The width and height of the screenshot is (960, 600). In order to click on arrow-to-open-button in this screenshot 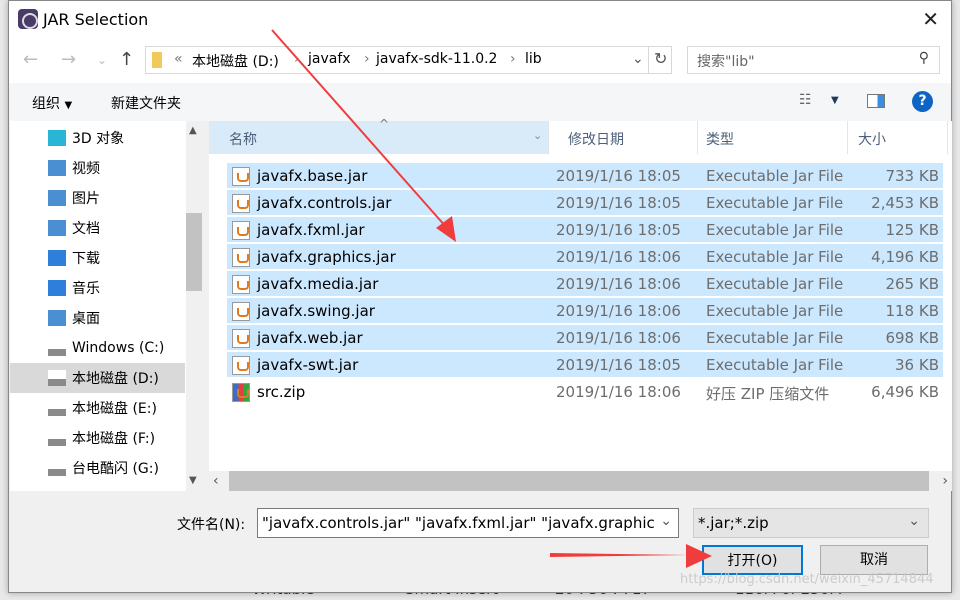, I will do `click(631, 556)`.